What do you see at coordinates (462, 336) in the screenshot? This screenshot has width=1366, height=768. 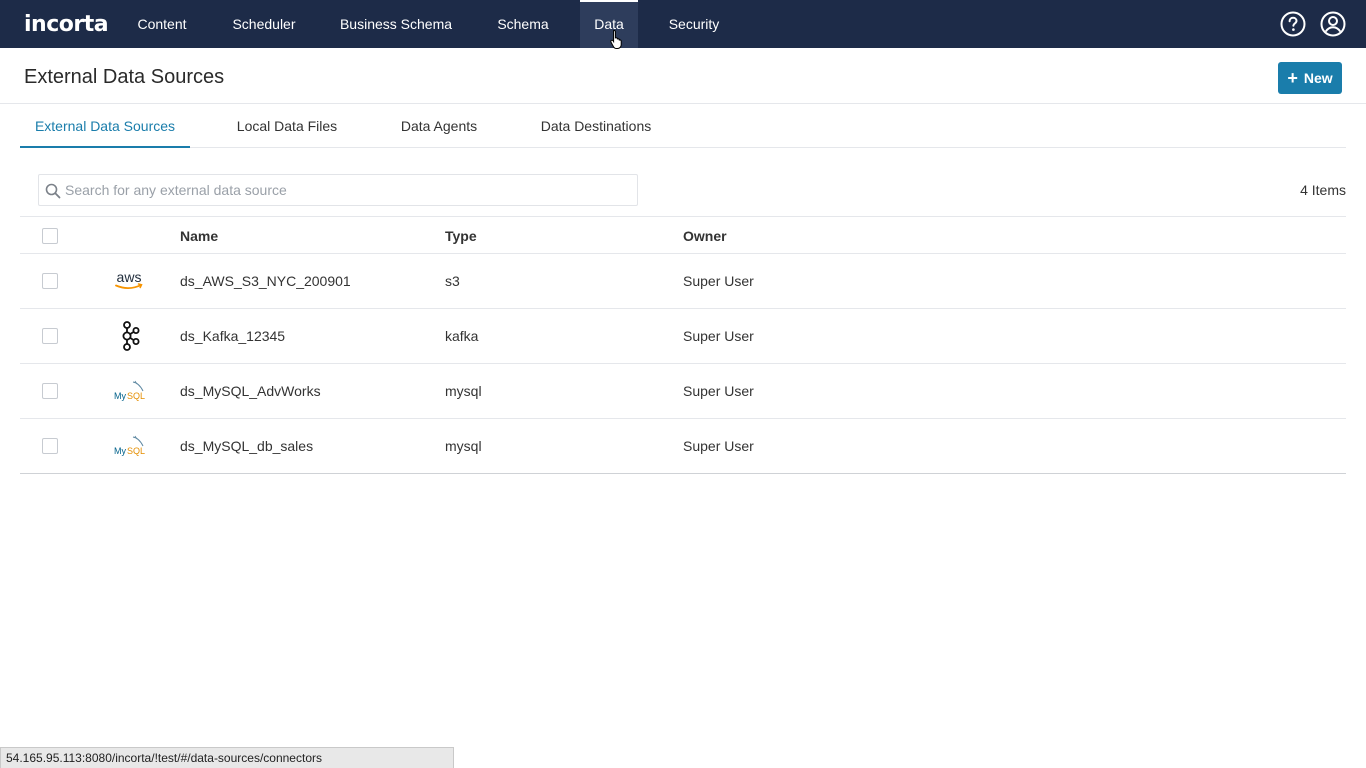 I see `row-type: kafka` at bounding box center [462, 336].